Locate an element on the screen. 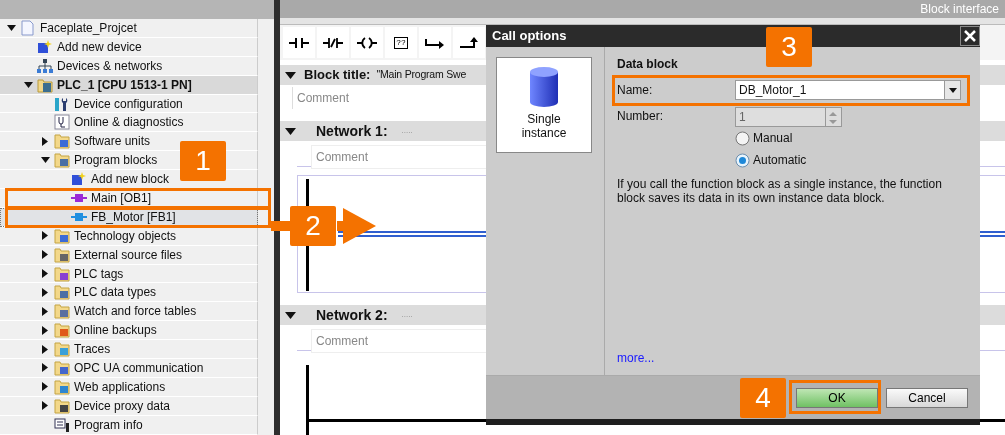 Image resolution: width=1005 pixels, height=435 pixels. tree-item: OPC UA communication is located at coordinates (129, 368).